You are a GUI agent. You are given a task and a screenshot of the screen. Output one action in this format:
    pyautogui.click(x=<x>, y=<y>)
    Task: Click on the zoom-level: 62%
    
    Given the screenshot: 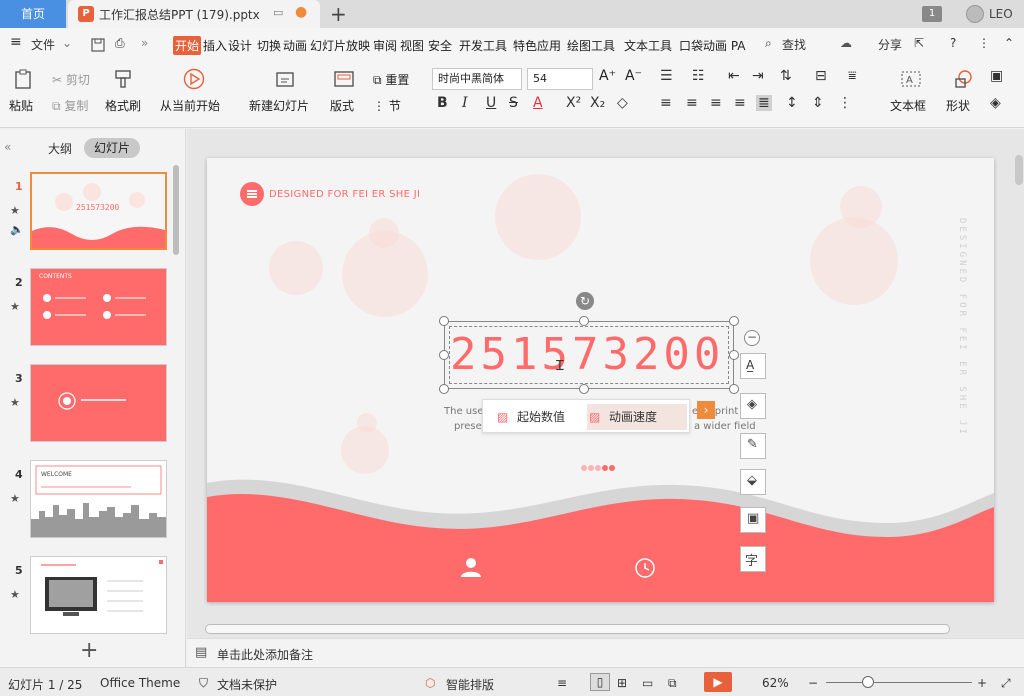 What is the action you would take?
    pyautogui.click(x=775, y=683)
    